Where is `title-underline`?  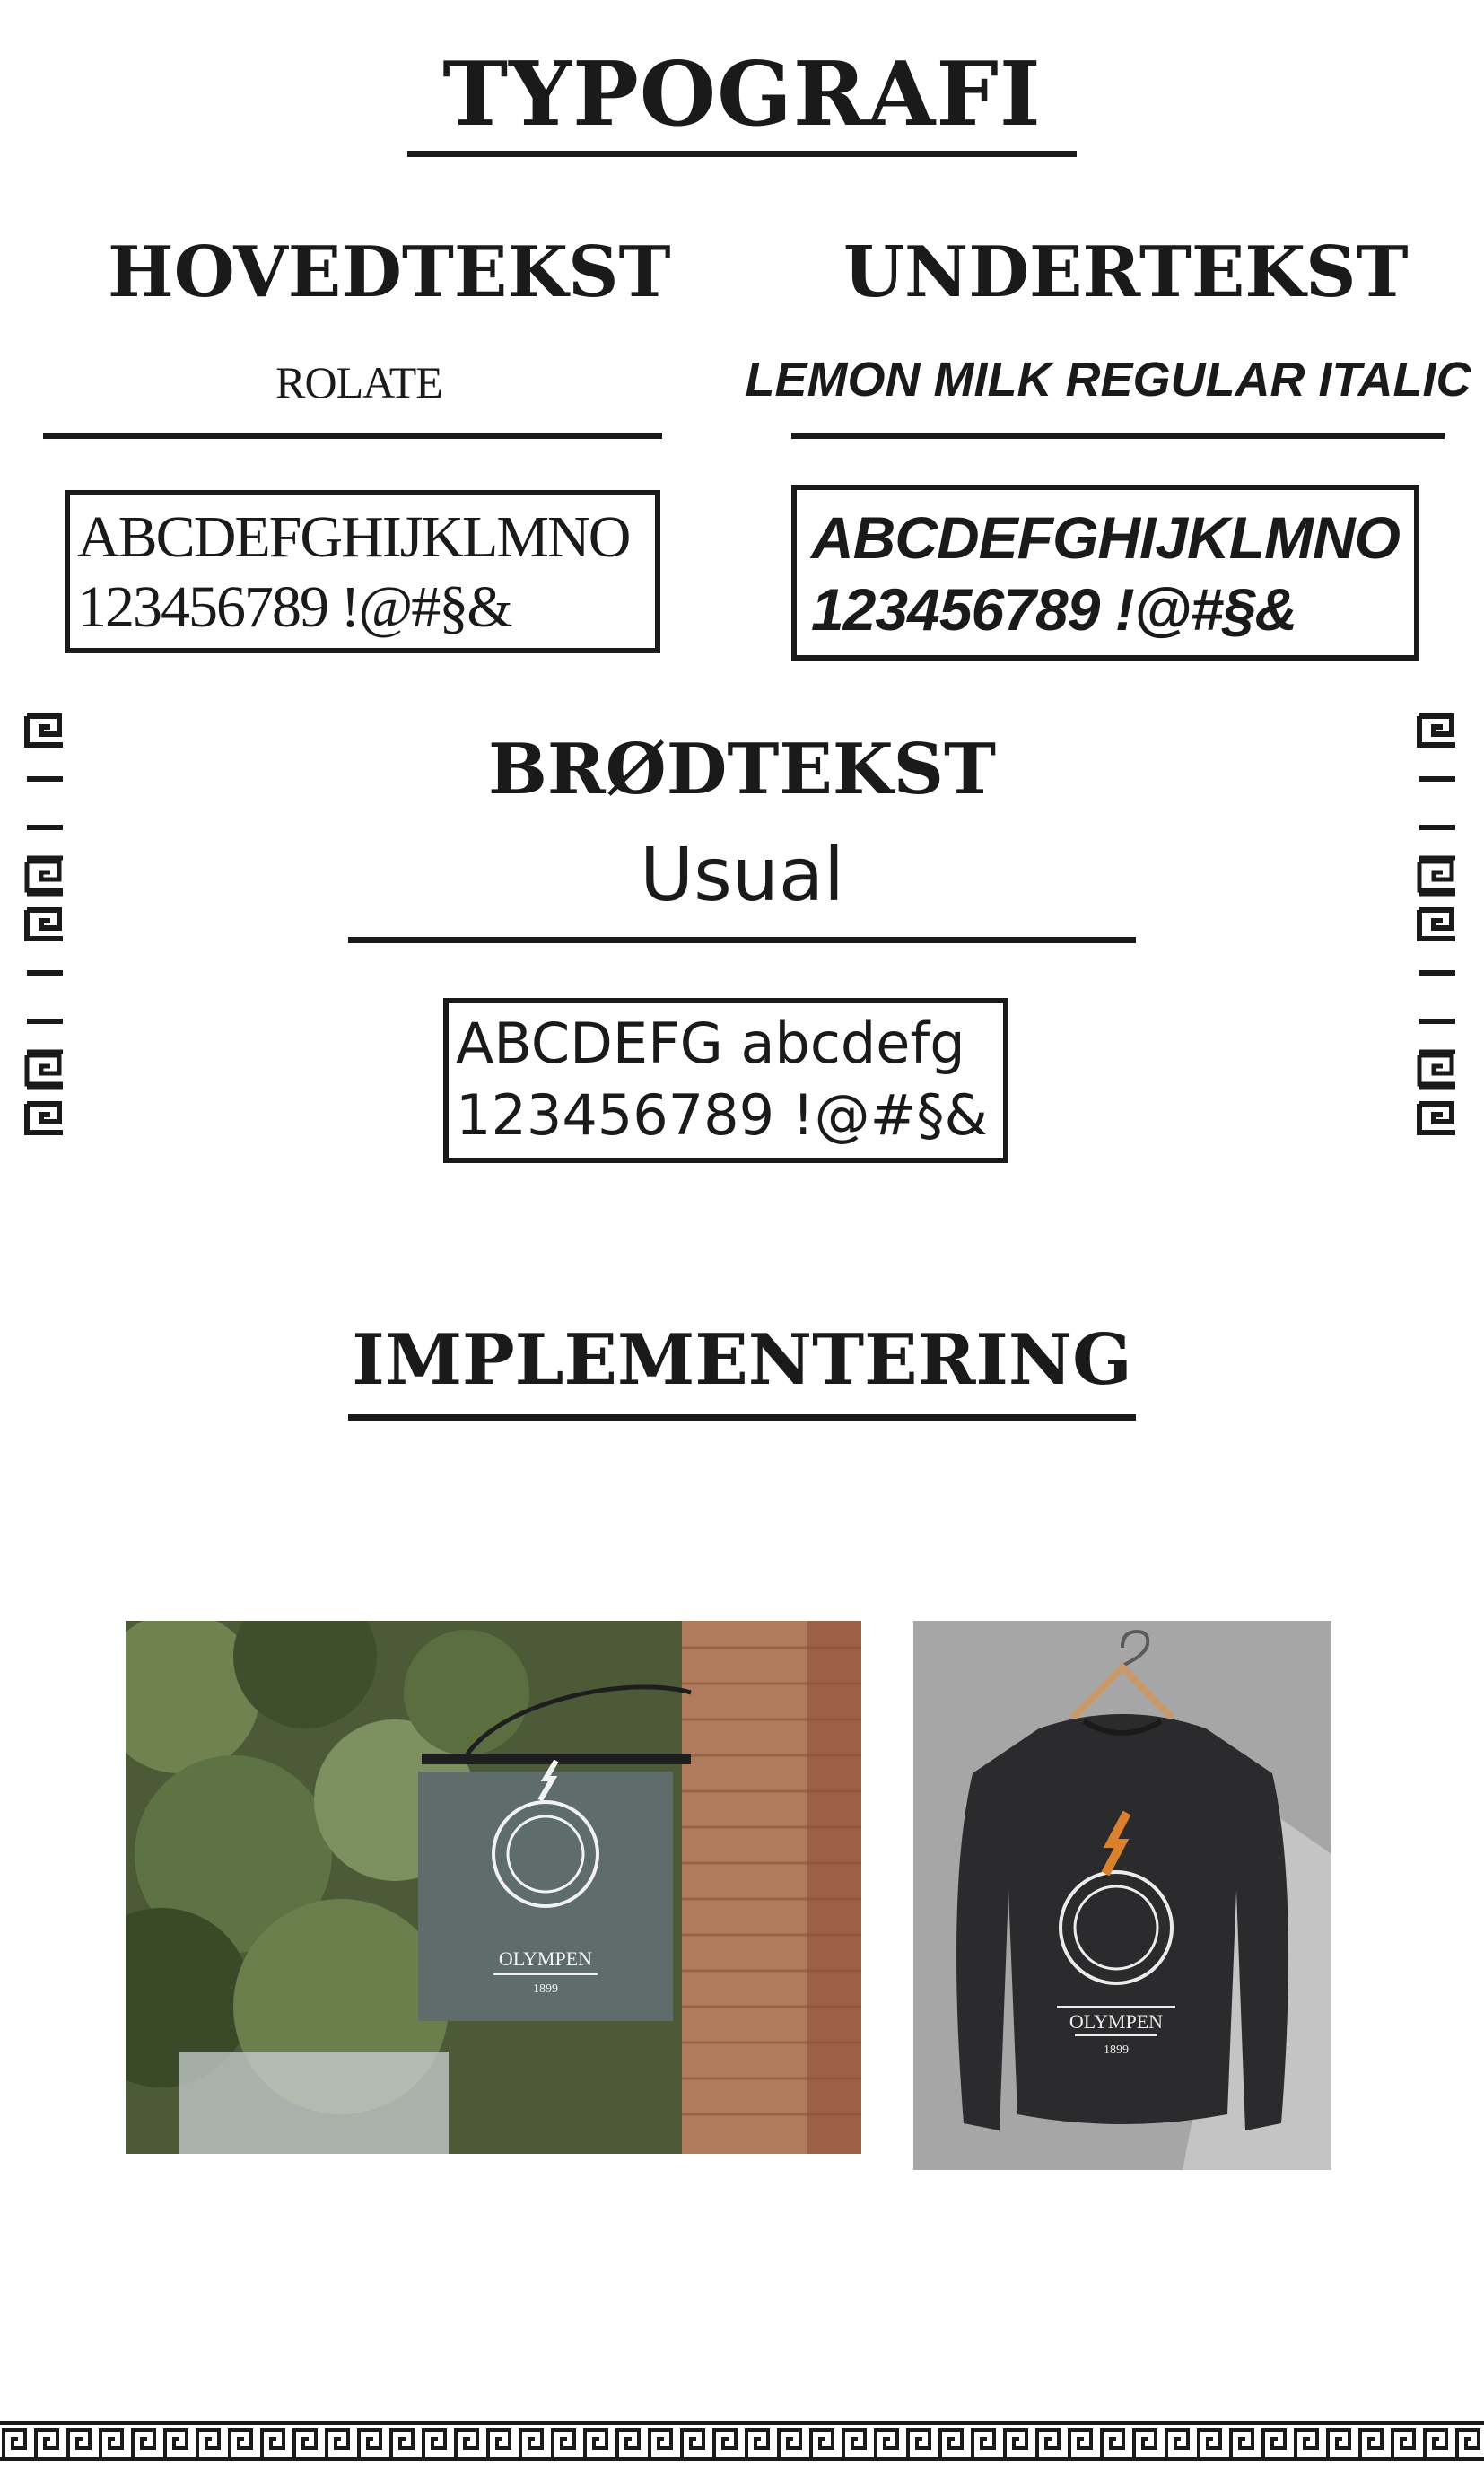 title-underline is located at coordinates (742, 154).